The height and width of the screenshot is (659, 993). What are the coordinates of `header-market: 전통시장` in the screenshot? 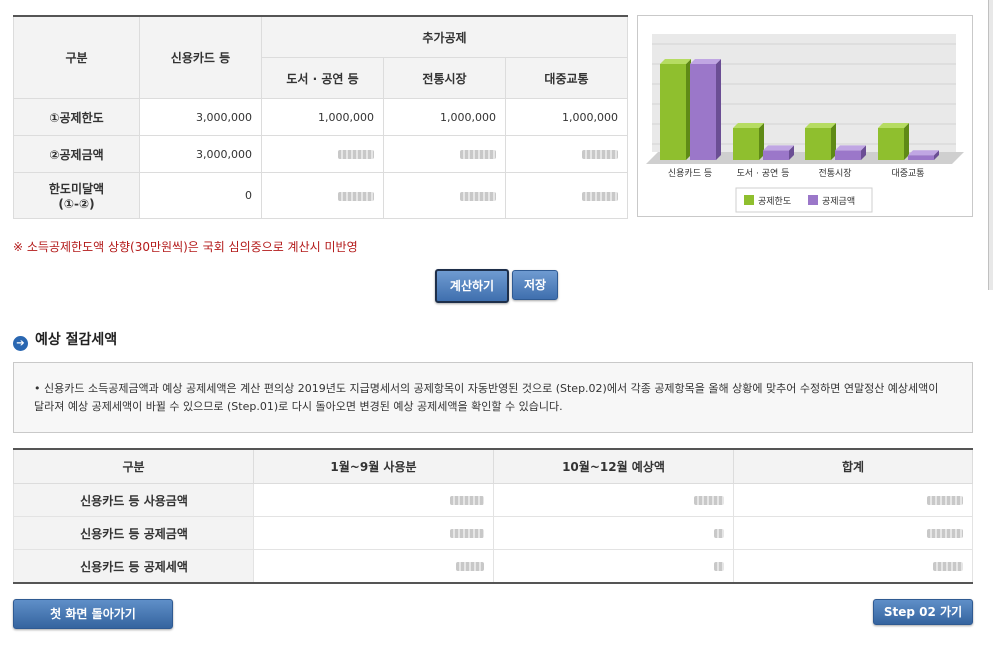 It's located at (444, 78).